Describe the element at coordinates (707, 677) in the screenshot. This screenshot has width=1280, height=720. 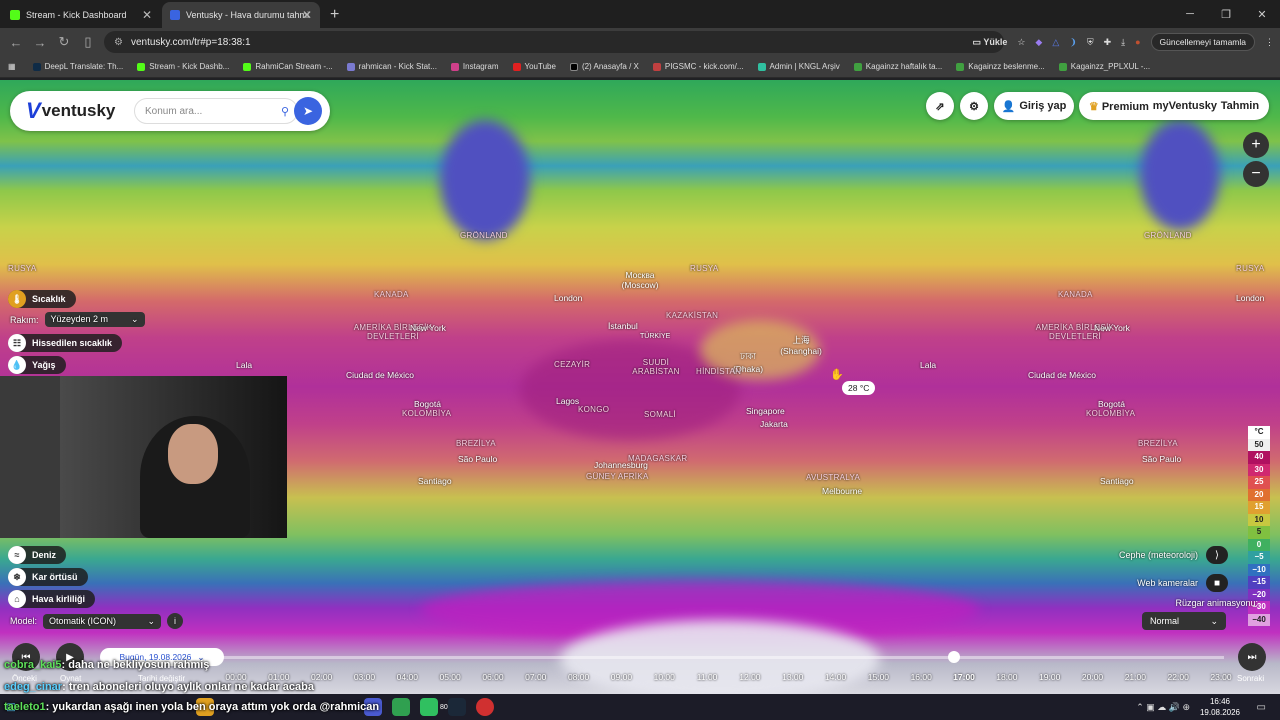
I see `timeline-hour: 11:00` at that location.